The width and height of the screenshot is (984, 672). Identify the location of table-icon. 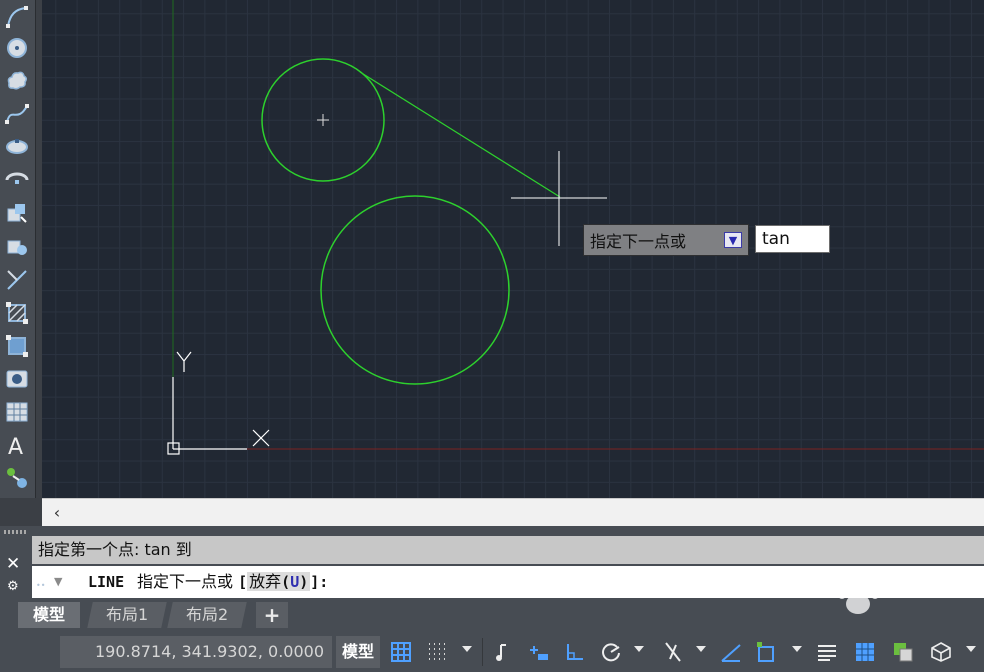
(17, 412).